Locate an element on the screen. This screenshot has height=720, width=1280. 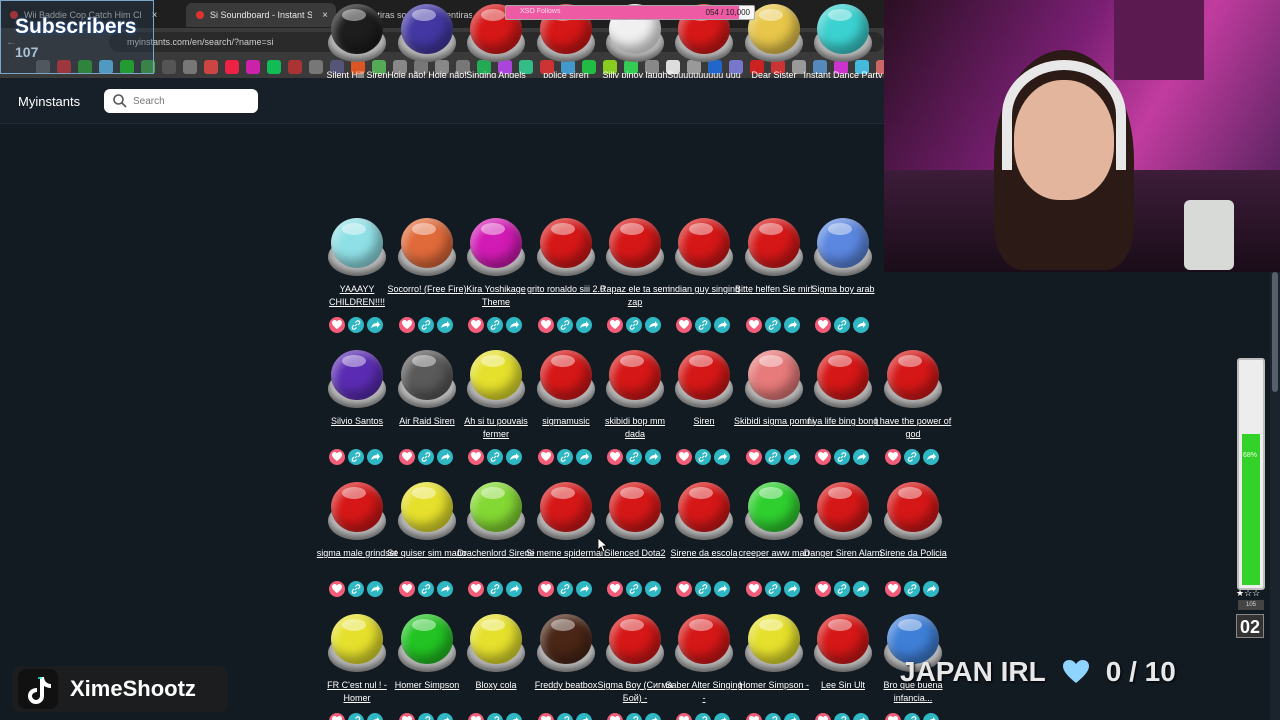
browser-tab: Si Soundboard - Instant Sound× is located at coordinates (261, 15).